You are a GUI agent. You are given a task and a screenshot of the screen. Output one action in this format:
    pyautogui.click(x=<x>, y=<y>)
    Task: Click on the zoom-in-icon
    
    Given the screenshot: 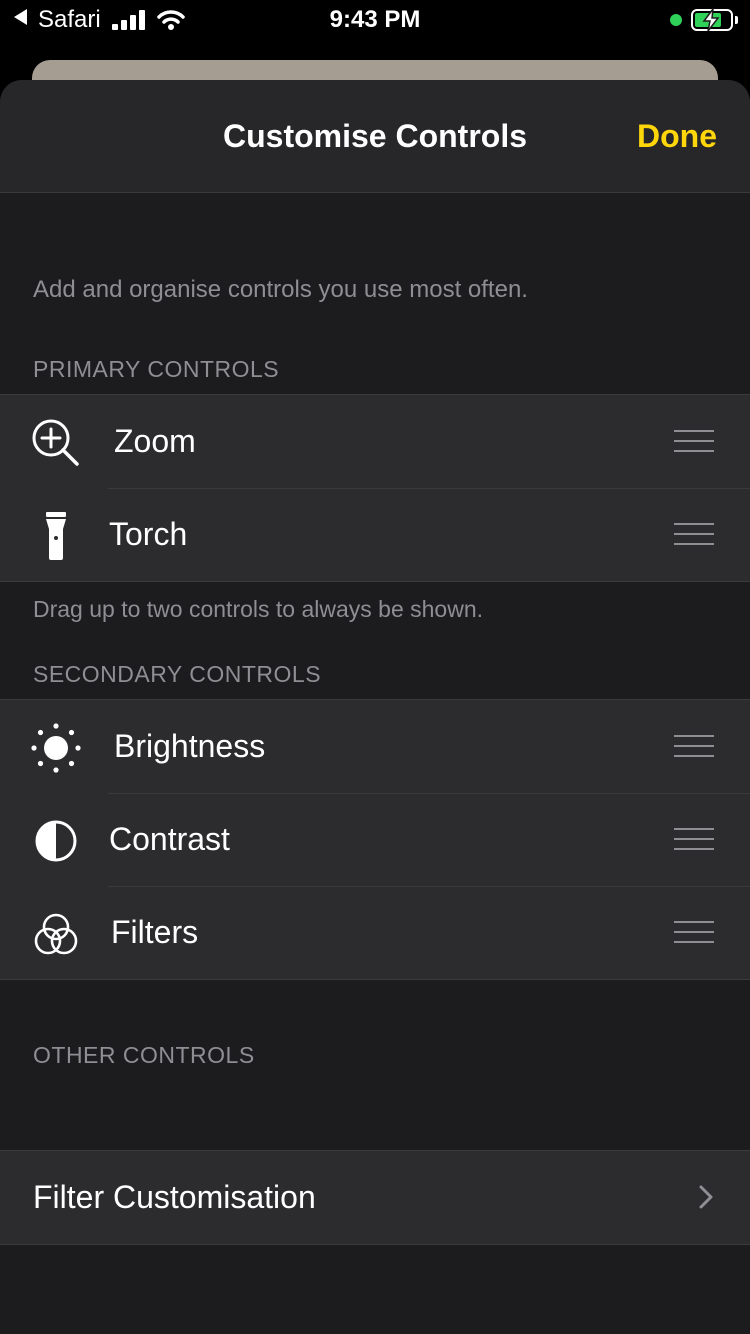 What is the action you would take?
    pyautogui.click(x=55, y=442)
    